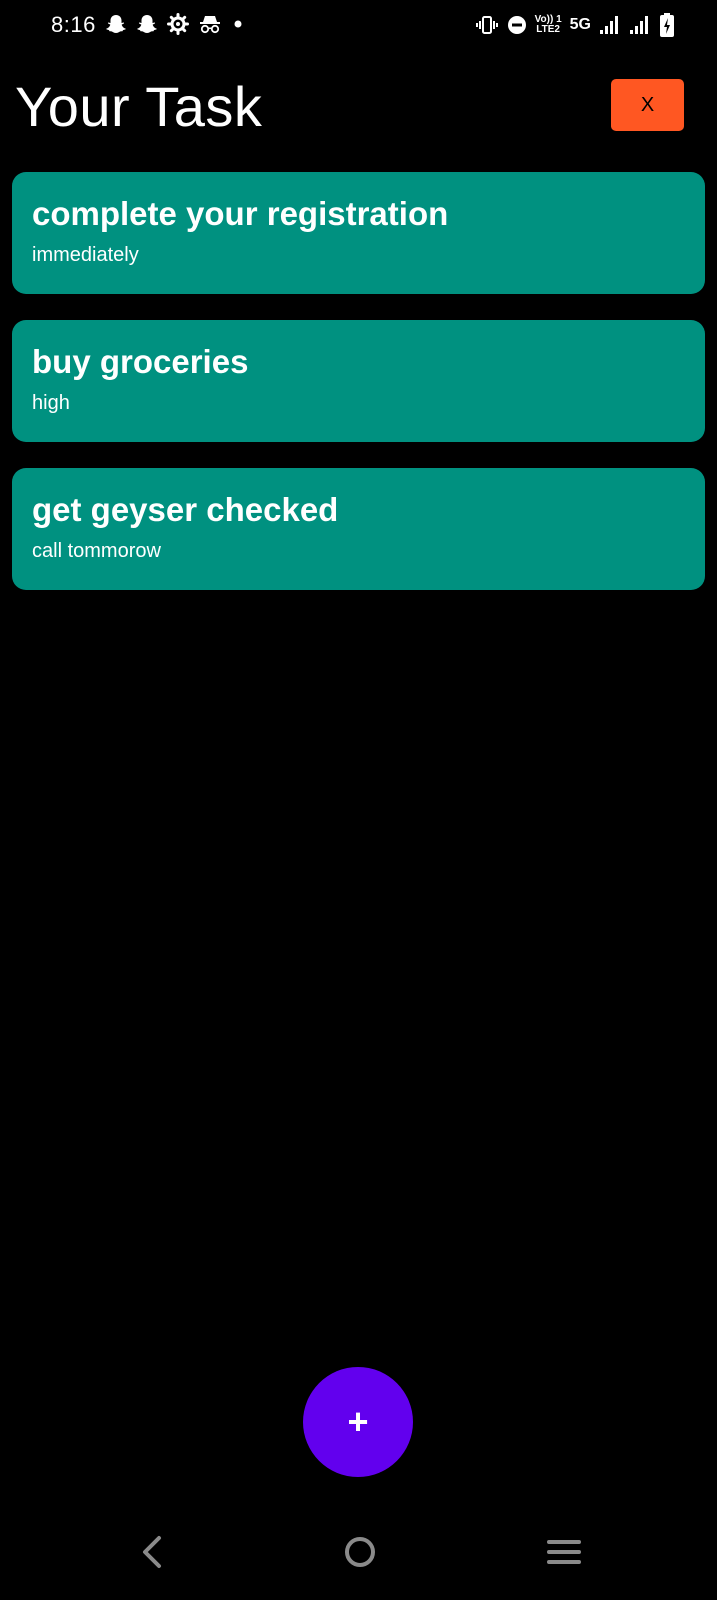 The width and height of the screenshot is (717, 1600). Describe the element at coordinates (178, 24) in the screenshot. I see `settings-gear-icon` at that location.